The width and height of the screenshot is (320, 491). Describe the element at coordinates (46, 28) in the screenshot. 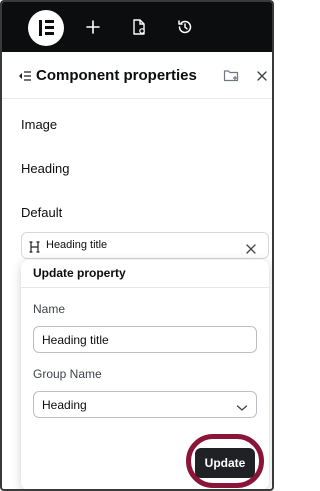

I see `elementor-logo-icon` at that location.